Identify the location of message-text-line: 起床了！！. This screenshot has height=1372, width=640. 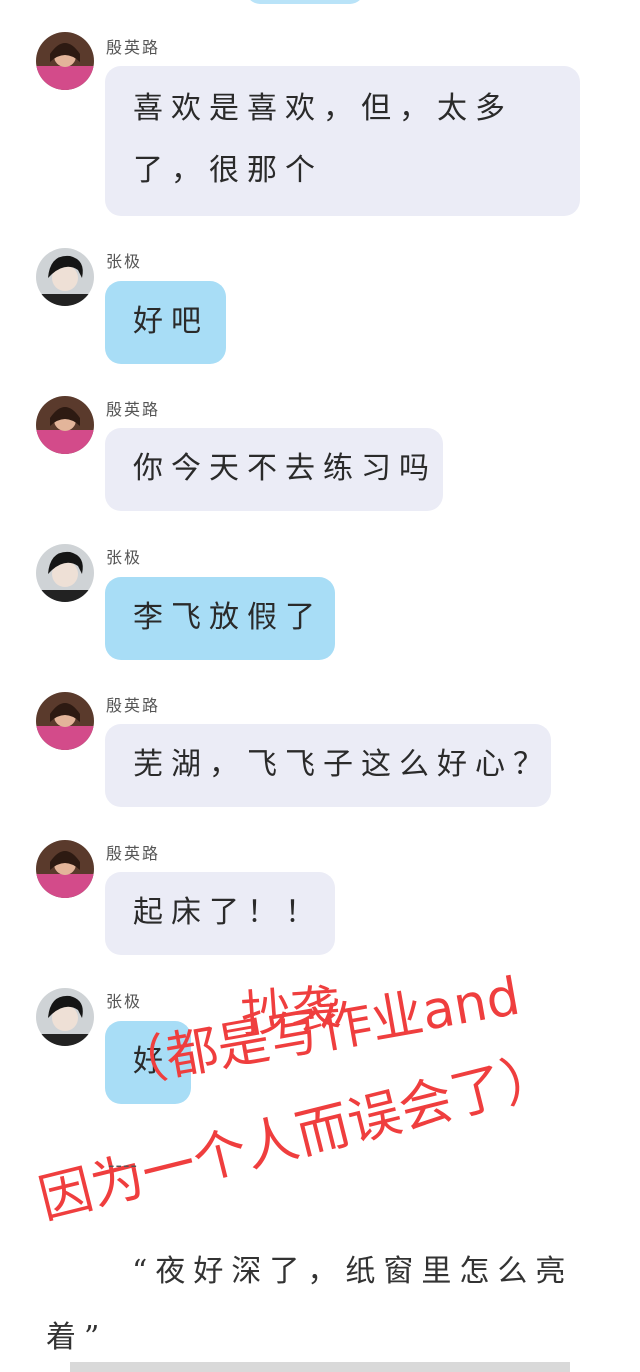
(228, 912).